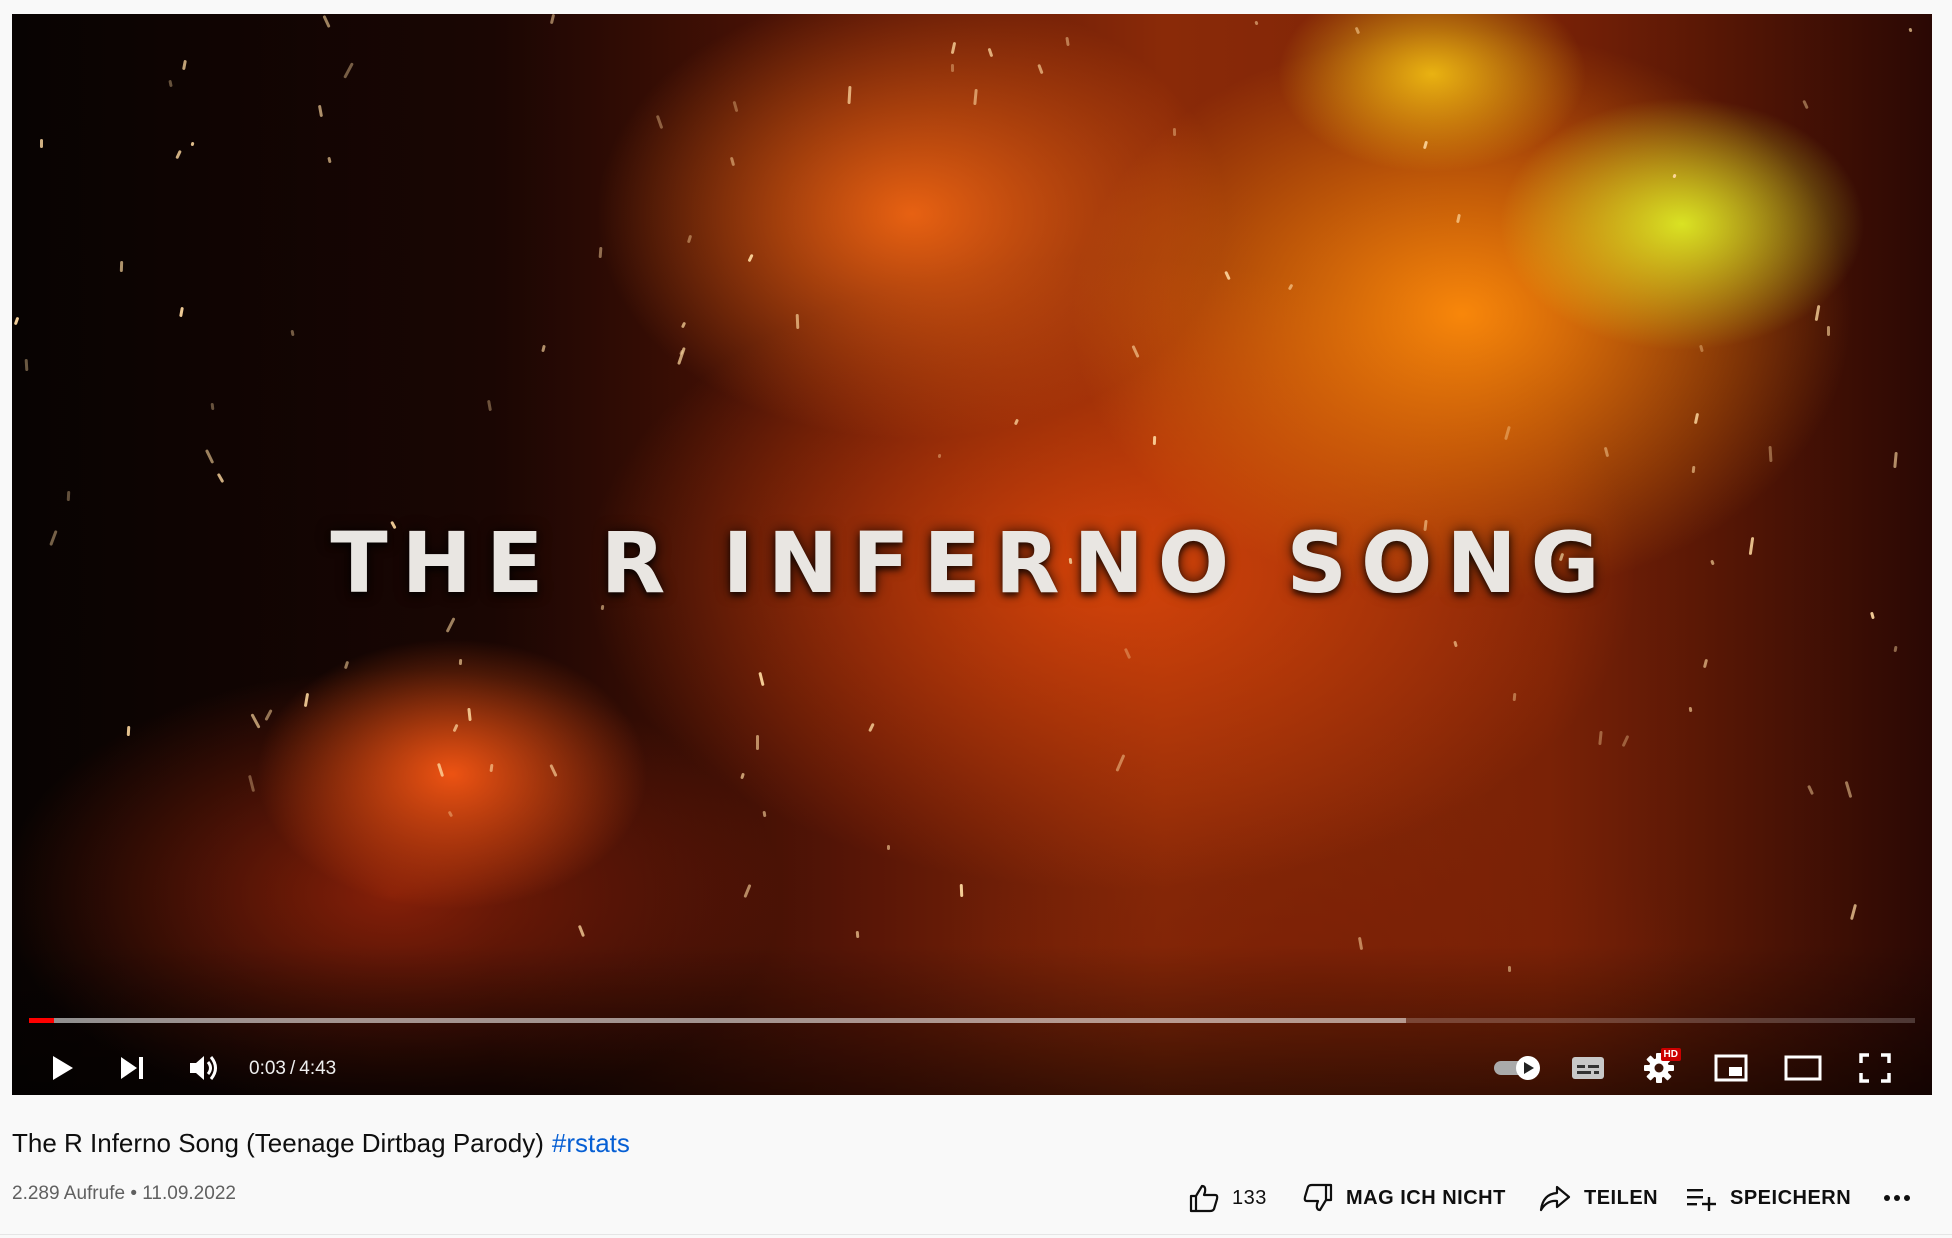 The height and width of the screenshot is (1238, 1952). Describe the element at coordinates (189, 1193) in the screenshot. I see `upload-date: 11.09.2022` at that location.